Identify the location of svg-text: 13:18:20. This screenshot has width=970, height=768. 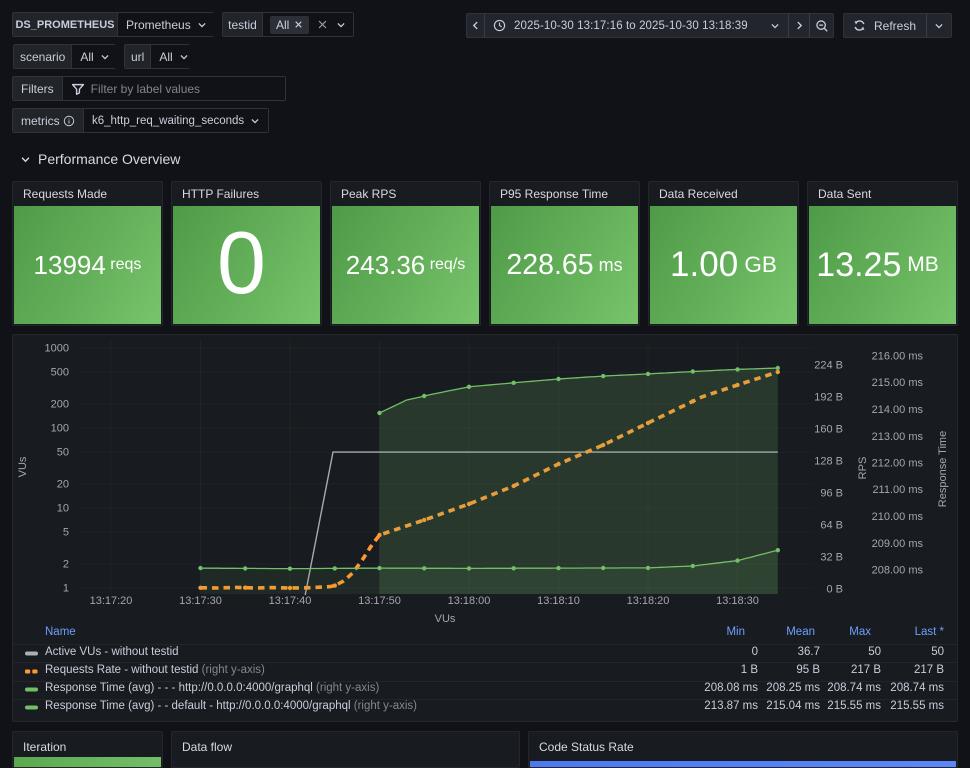
(648, 601).